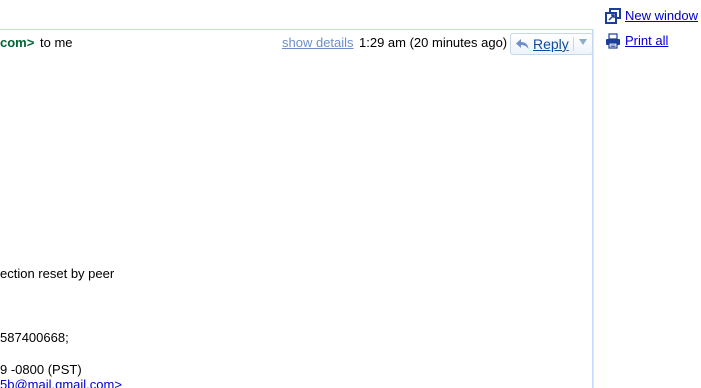 This screenshot has width=701, height=388. What do you see at coordinates (613, 41) in the screenshot?
I see `printer-icon` at bounding box center [613, 41].